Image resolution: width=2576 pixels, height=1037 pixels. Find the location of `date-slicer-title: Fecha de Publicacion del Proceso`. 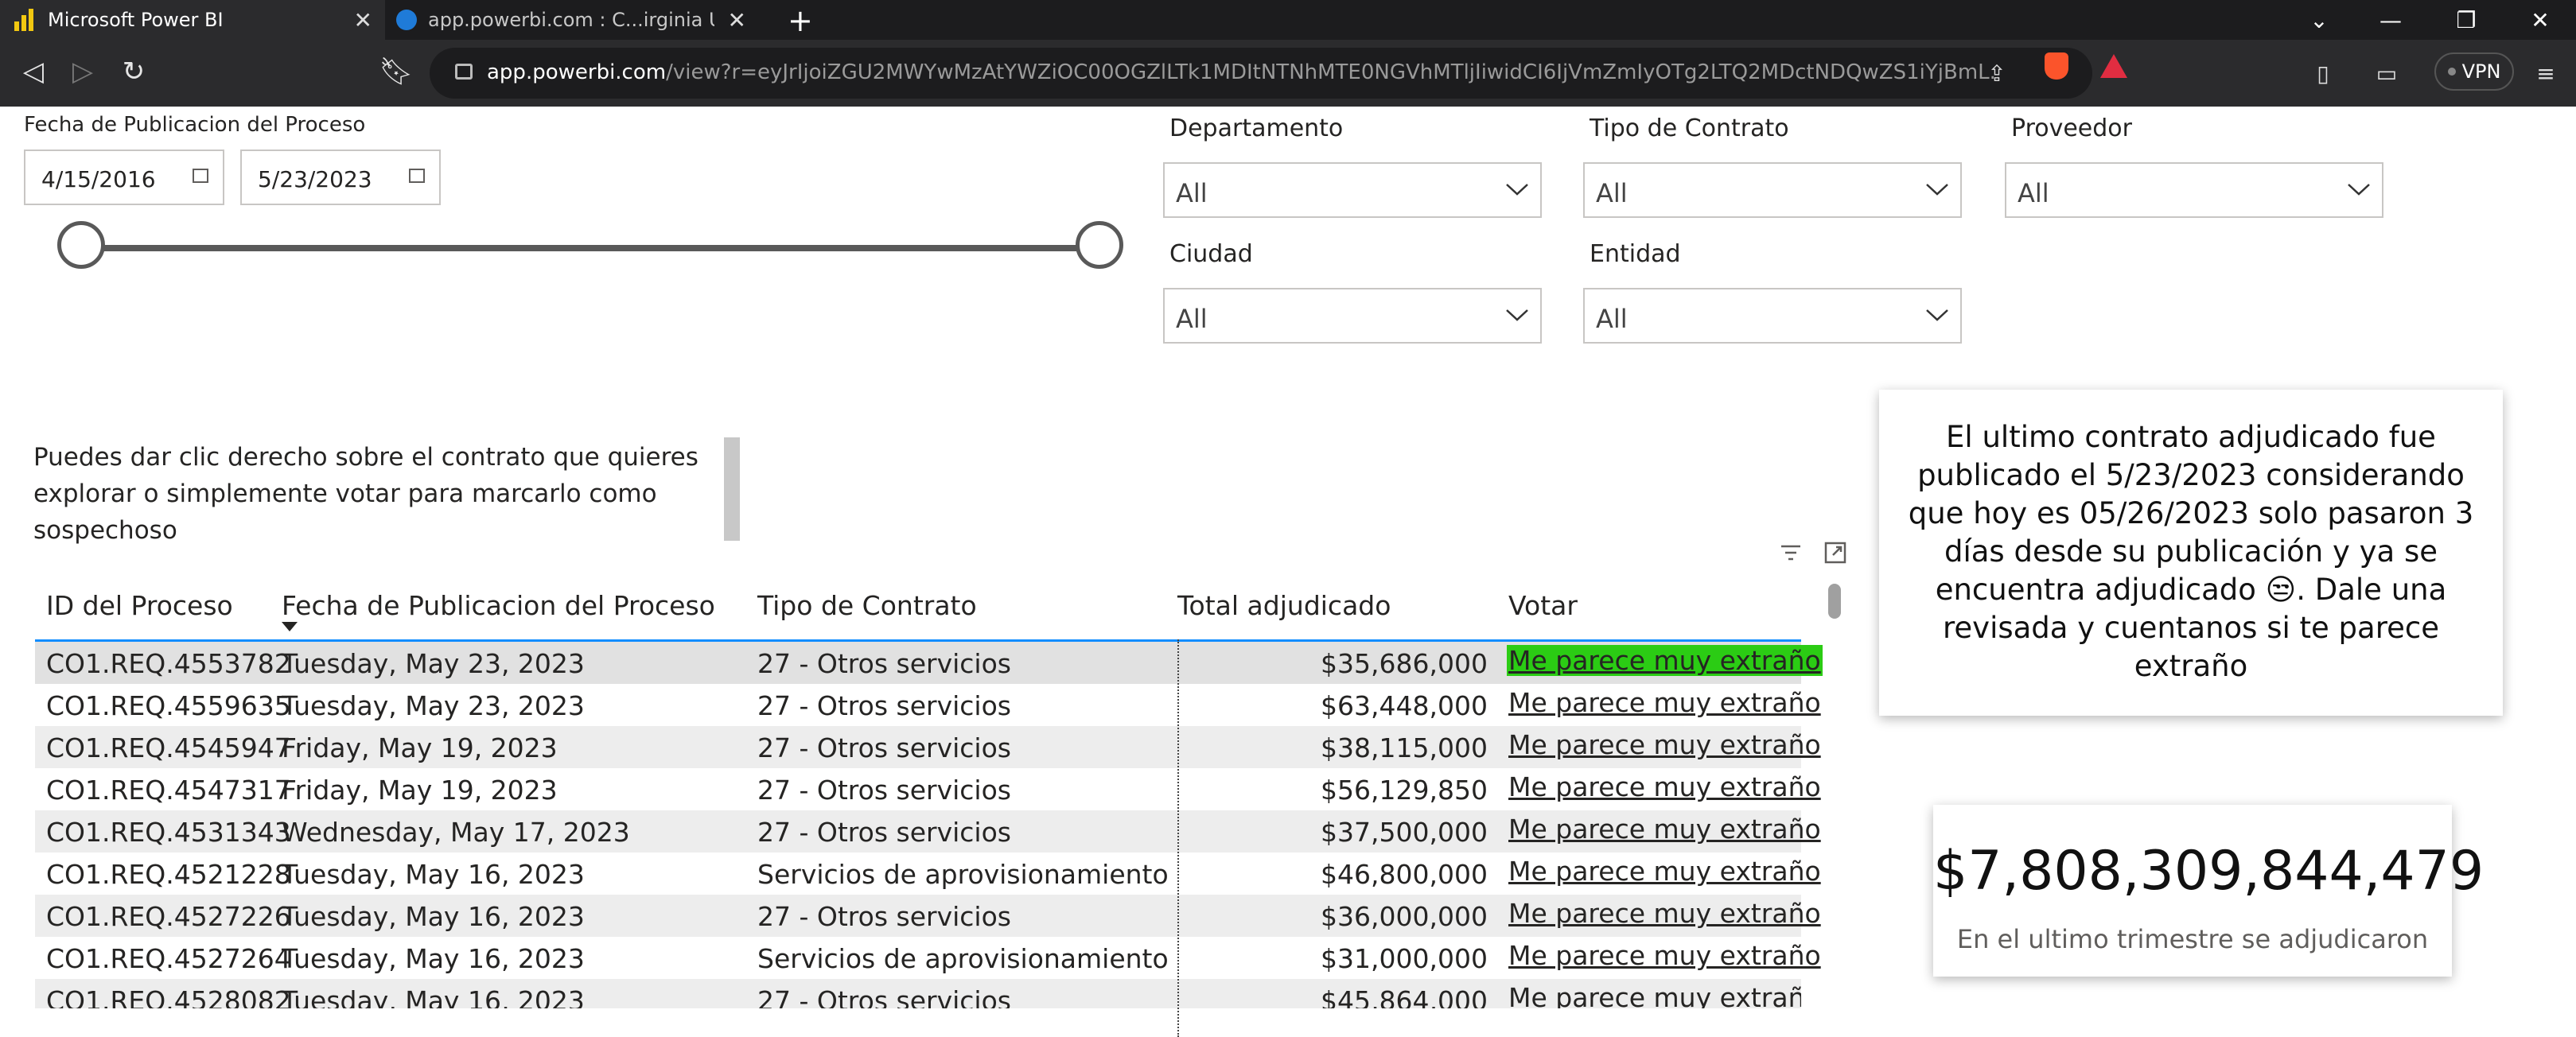

date-slicer-title: Fecha de Publicacion del Proceso is located at coordinates (195, 125).